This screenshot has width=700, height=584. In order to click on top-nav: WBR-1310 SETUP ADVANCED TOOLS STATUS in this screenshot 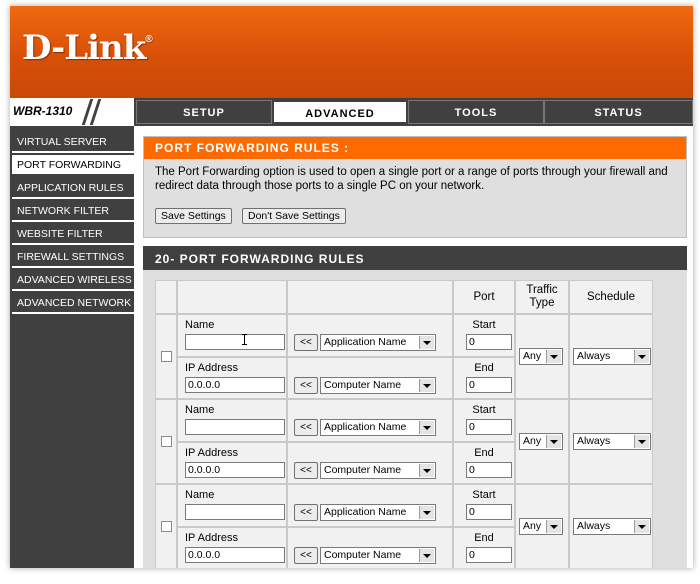, I will do `click(351, 112)`.